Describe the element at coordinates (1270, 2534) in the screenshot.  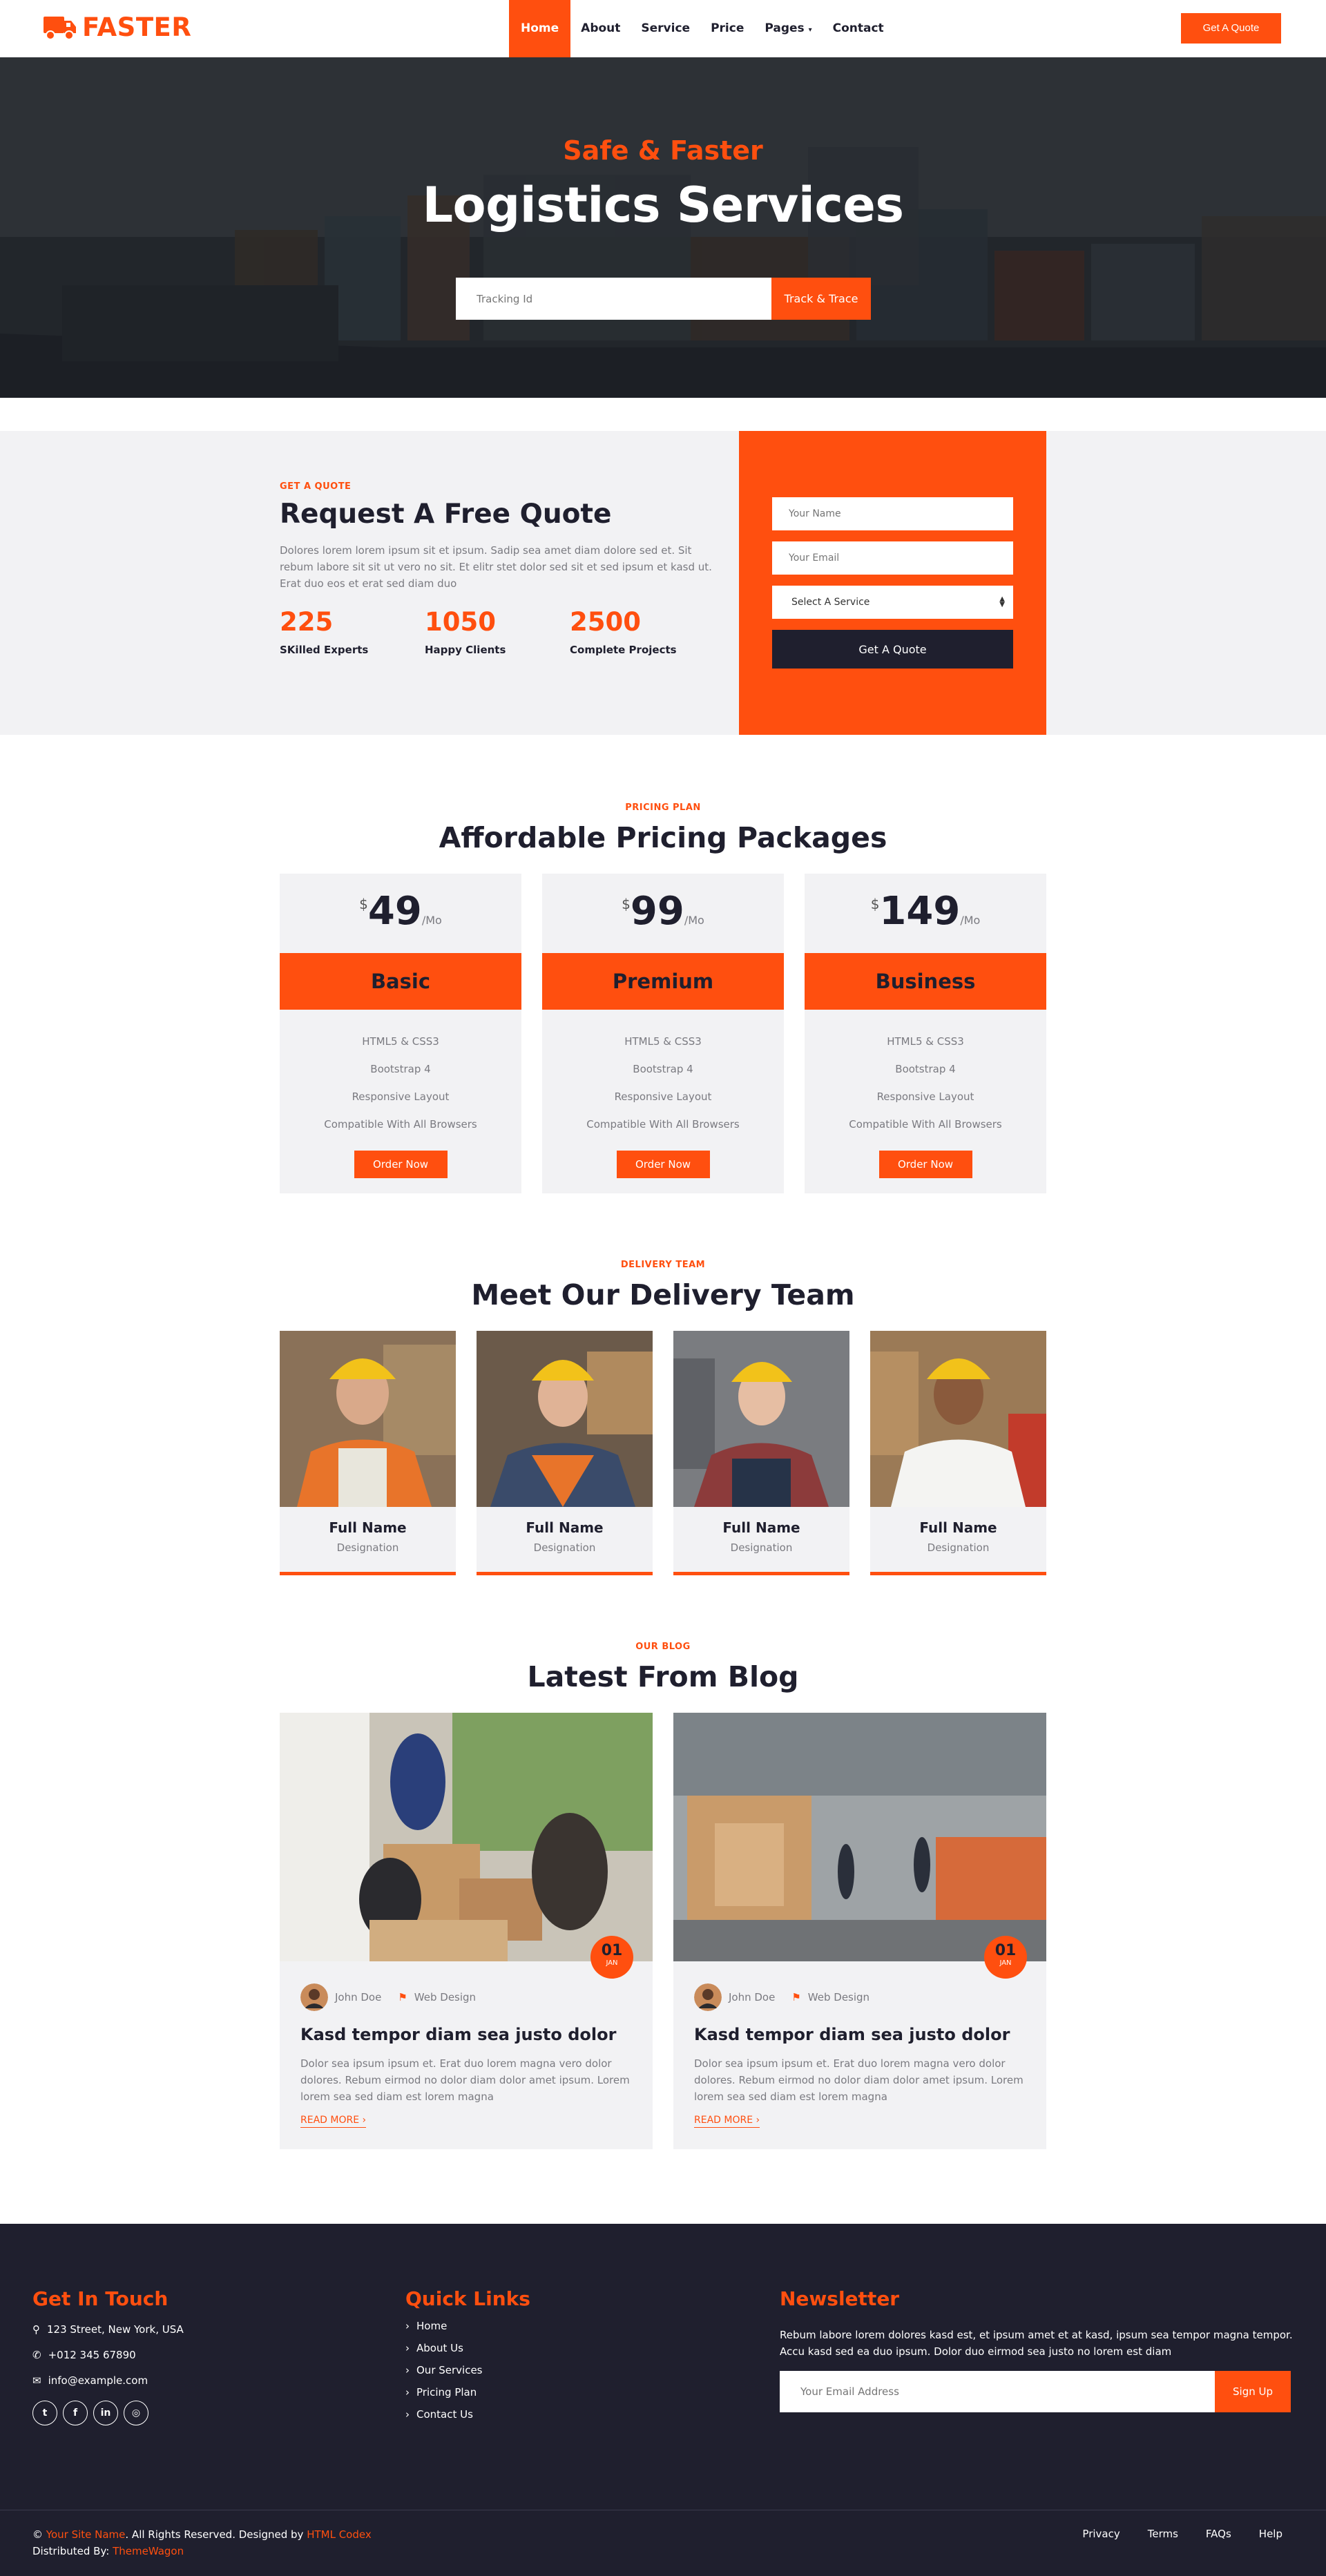
I see `help-link: Help` at that location.